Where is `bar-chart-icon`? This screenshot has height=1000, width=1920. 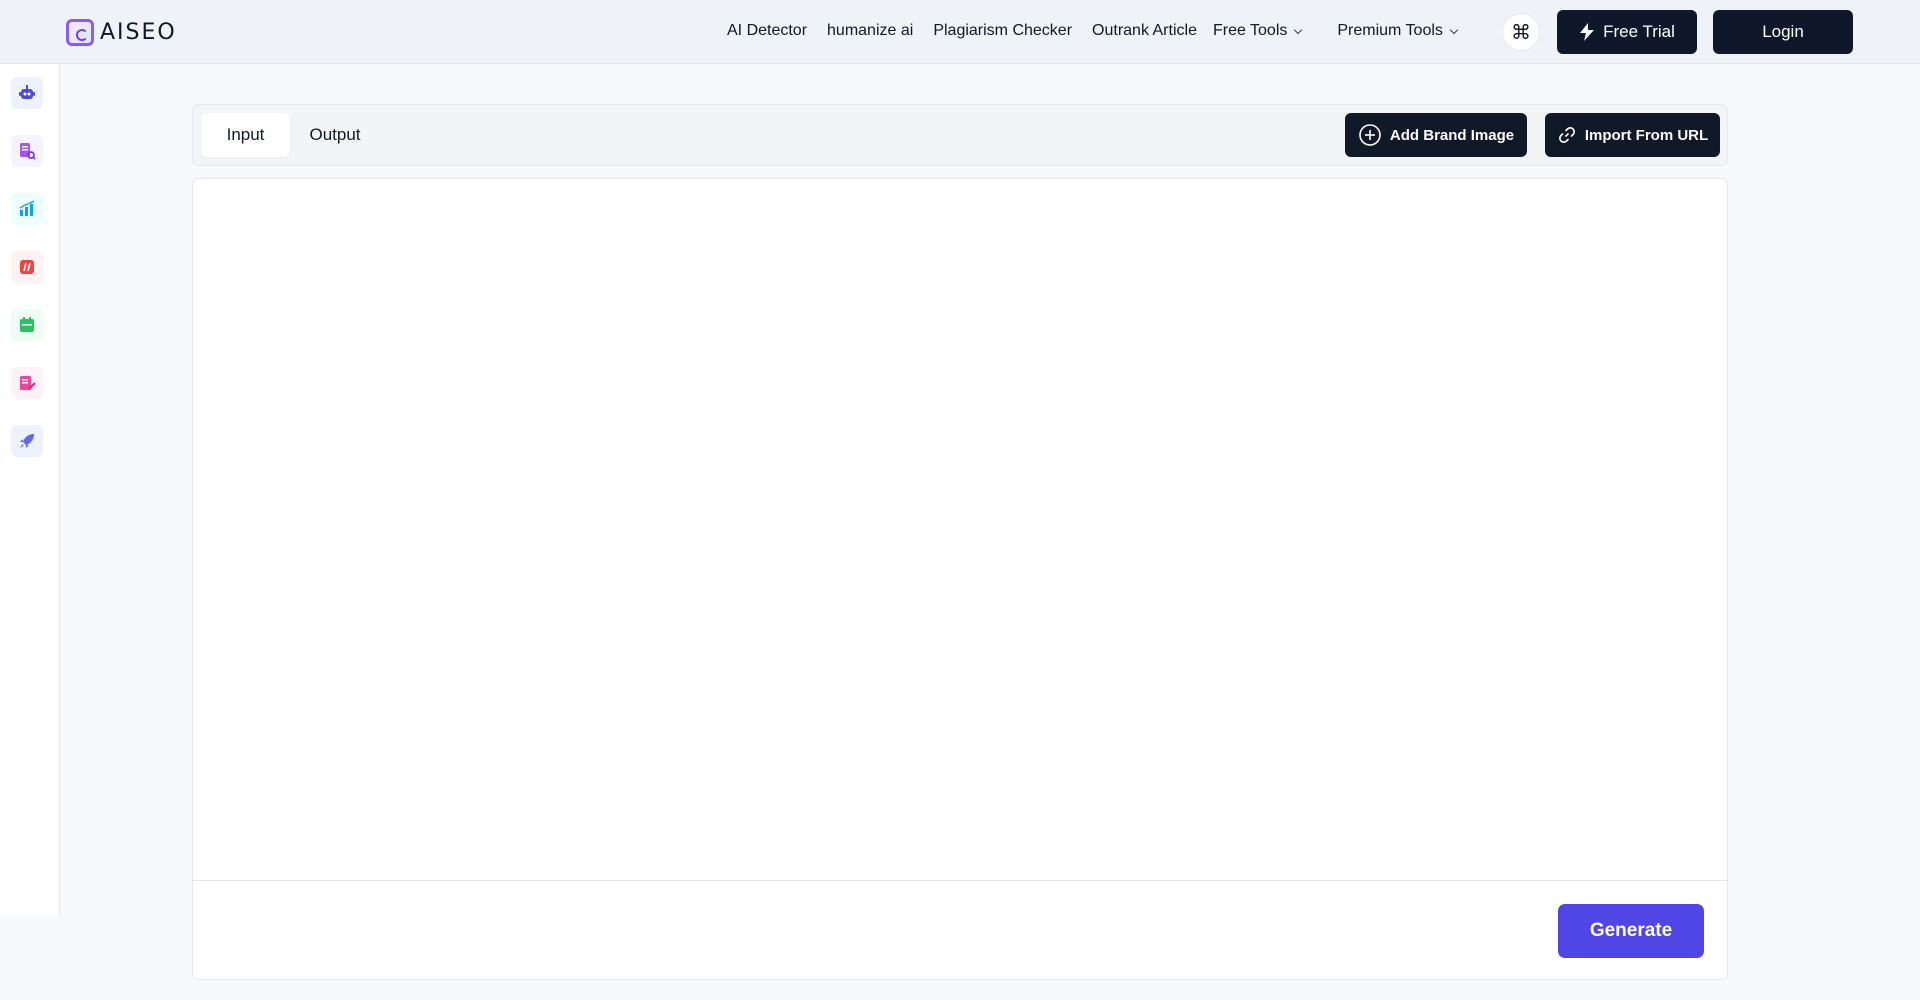
bar-chart-icon is located at coordinates (27, 208).